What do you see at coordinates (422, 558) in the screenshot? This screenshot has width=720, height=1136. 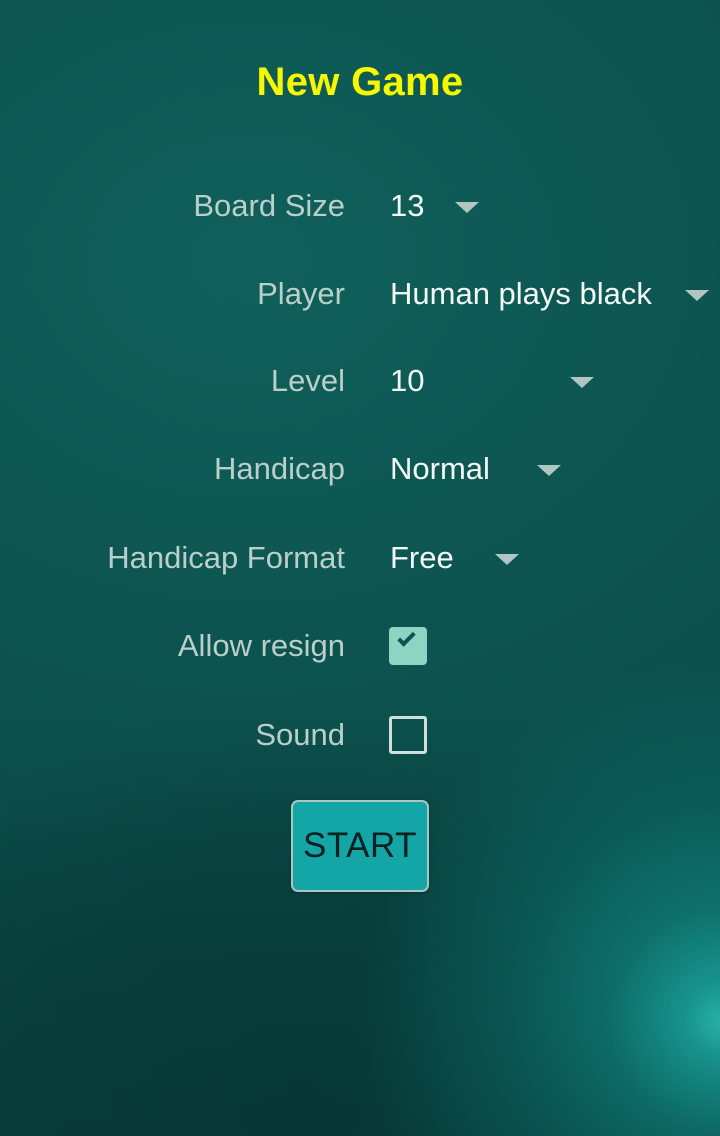 I see `setting-value-handicap-format: Free` at bounding box center [422, 558].